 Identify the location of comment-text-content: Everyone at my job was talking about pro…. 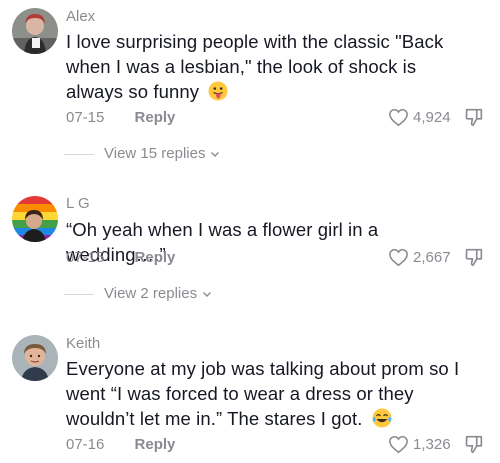
(263, 393).